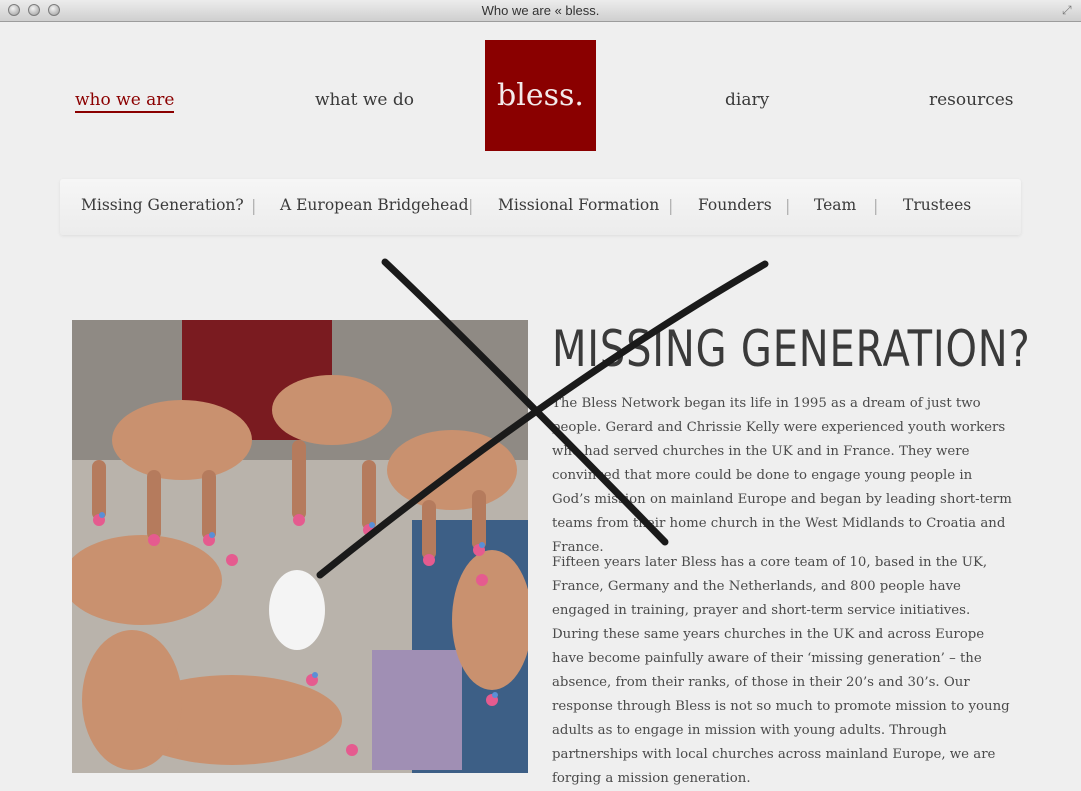 This screenshot has width=1081, height=791. I want to click on nav-who-we-are: who we are, so click(125, 101).